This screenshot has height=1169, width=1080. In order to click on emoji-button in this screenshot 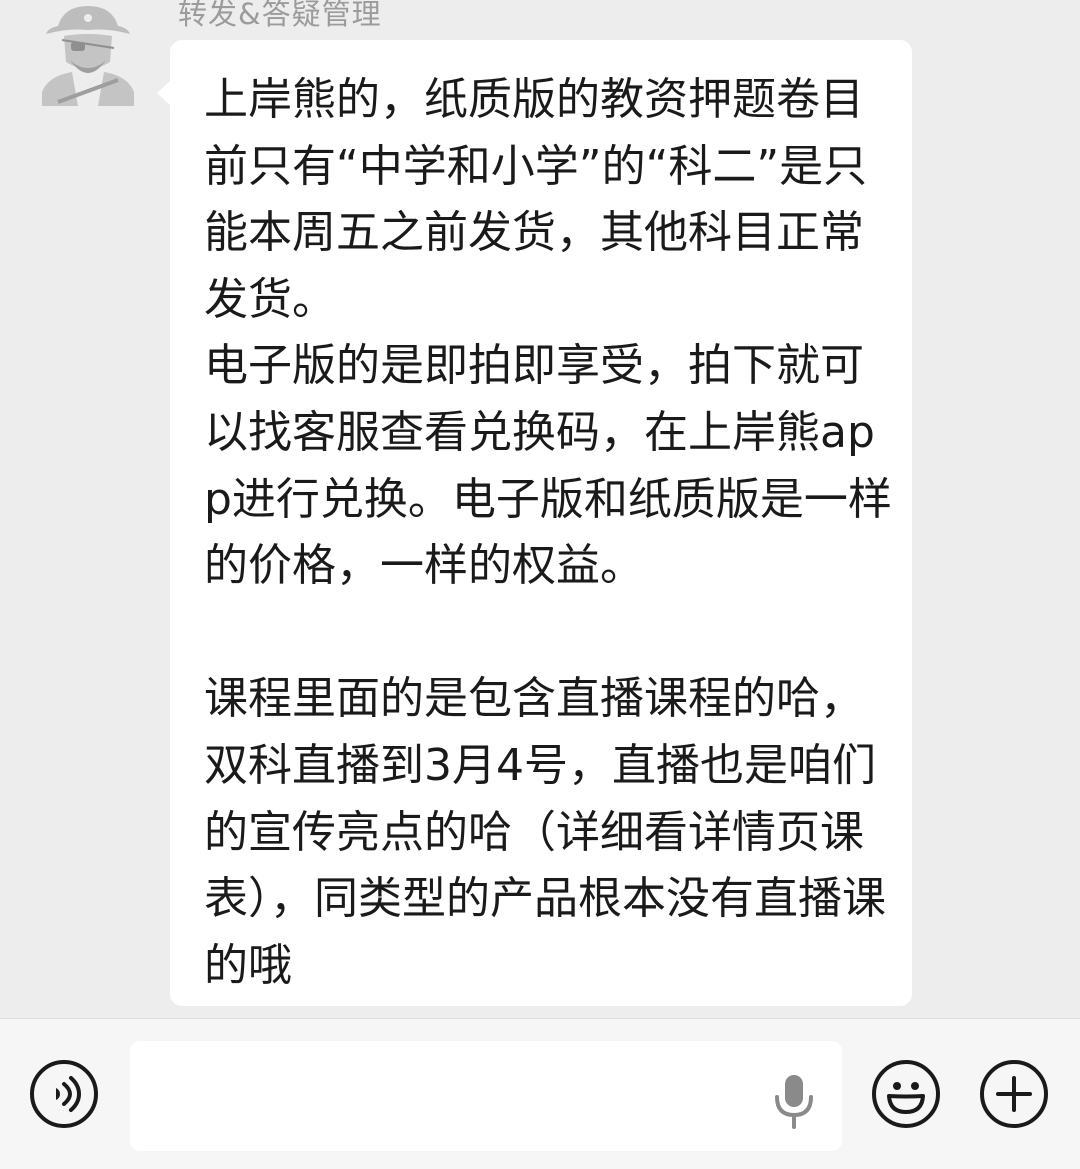, I will do `click(906, 1094)`.